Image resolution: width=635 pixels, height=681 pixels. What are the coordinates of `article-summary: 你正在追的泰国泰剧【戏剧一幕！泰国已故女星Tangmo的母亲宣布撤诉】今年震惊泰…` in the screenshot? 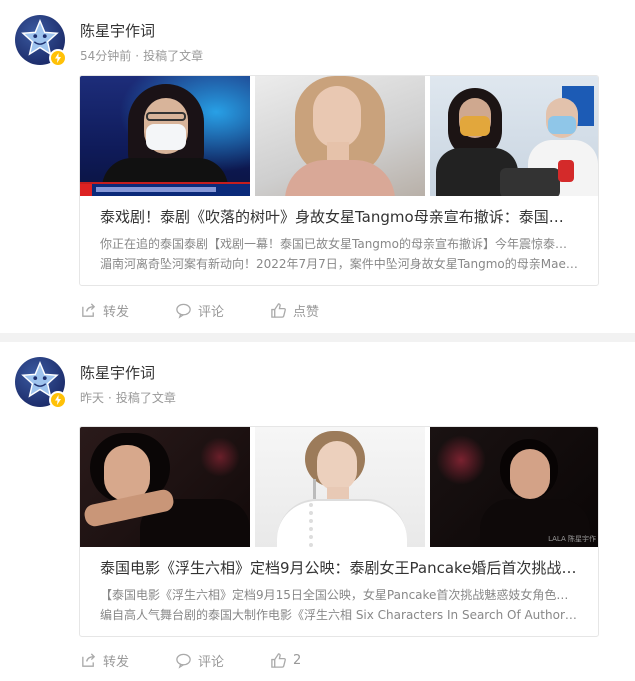 It's located at (339, 254).